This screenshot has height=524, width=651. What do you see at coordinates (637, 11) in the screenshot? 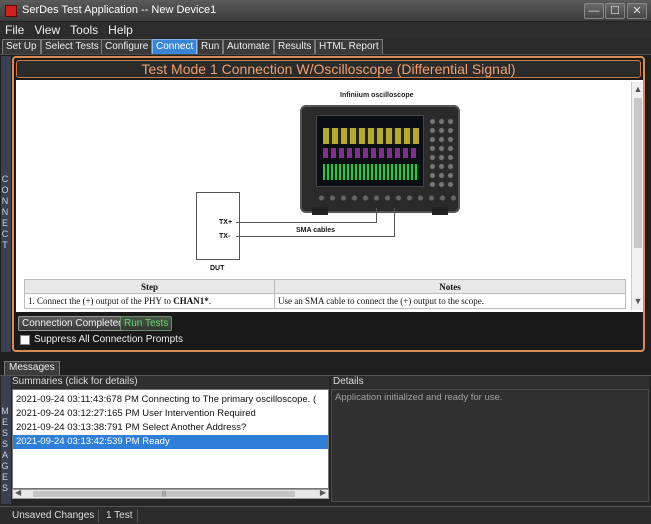
I see `close-button: ✕` at bounding box center [637, 11].